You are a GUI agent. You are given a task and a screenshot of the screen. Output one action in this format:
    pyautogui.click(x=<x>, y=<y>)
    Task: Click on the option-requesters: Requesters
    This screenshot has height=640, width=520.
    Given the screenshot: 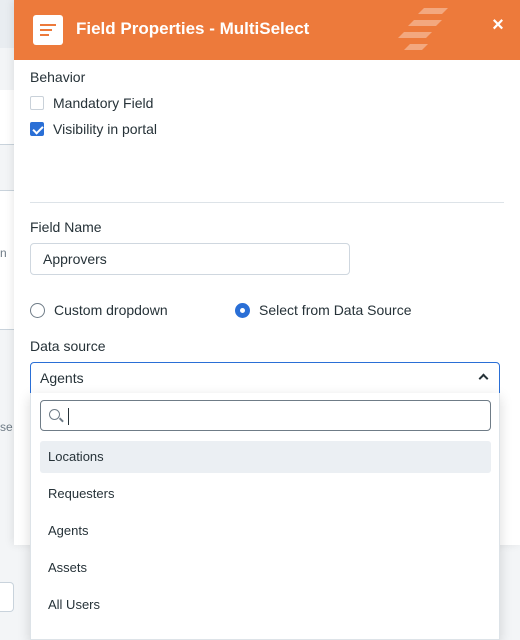 What is the action you would take?
    pyautogui.click(x=265, y=494)
    